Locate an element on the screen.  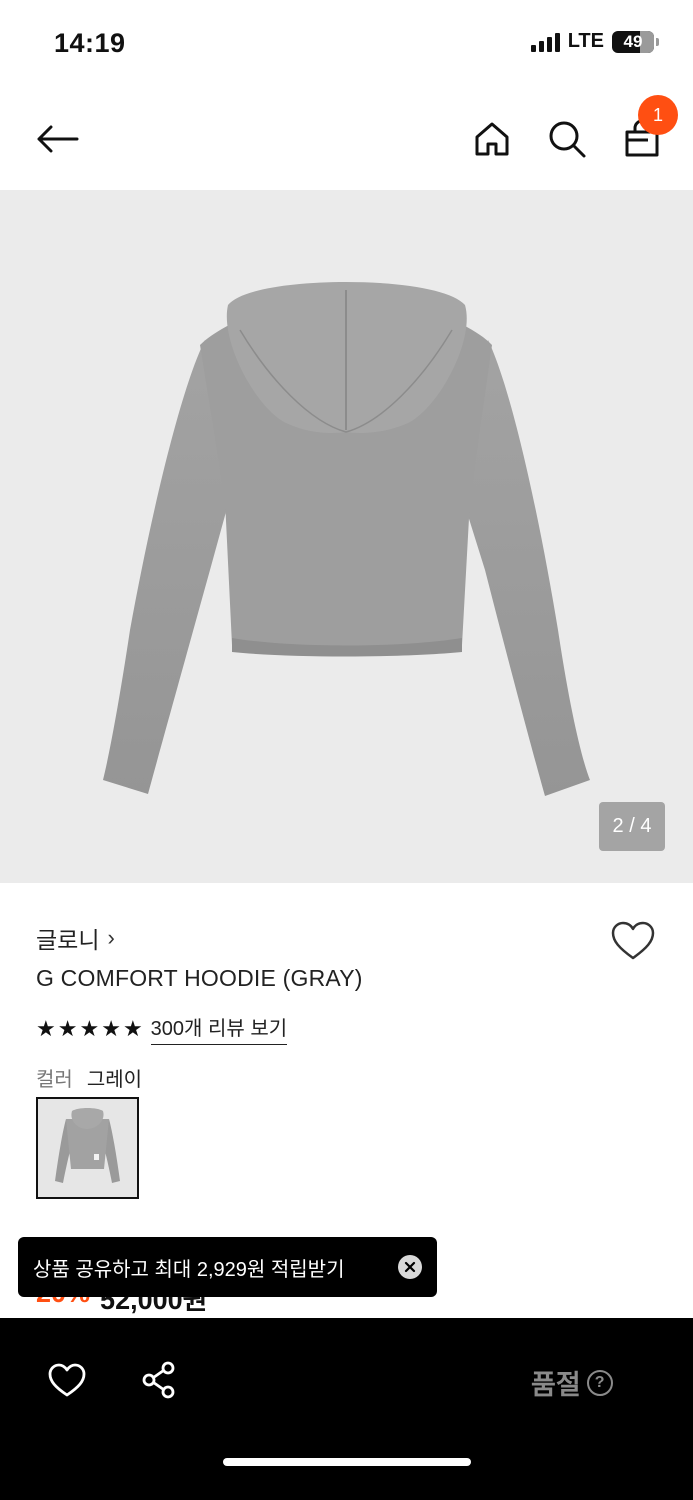
brand-name: 글로니 is located at coordinates (68, 940).